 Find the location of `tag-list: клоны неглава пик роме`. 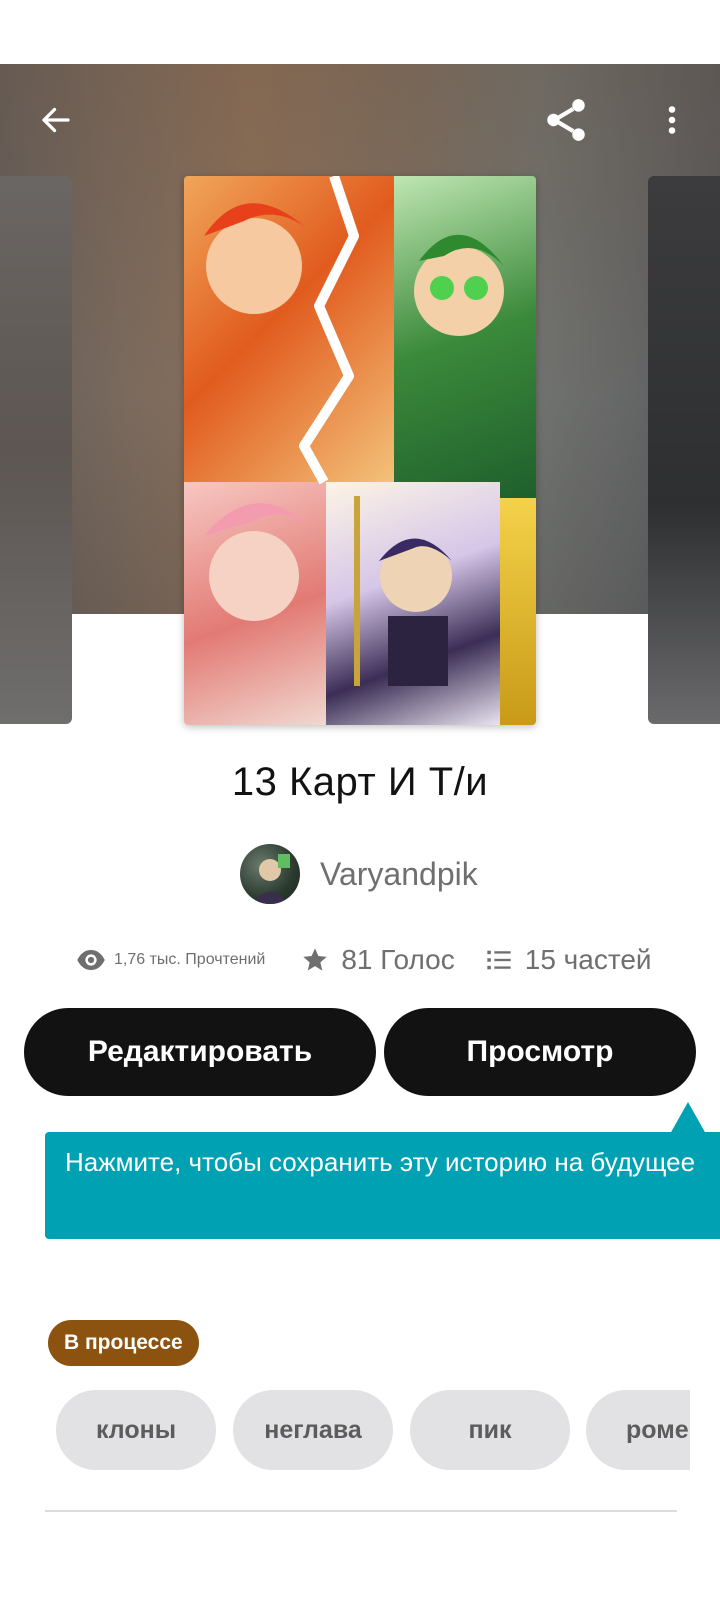

tag-list: клоны неглава пик роме is located at coordinates (373, 1430).